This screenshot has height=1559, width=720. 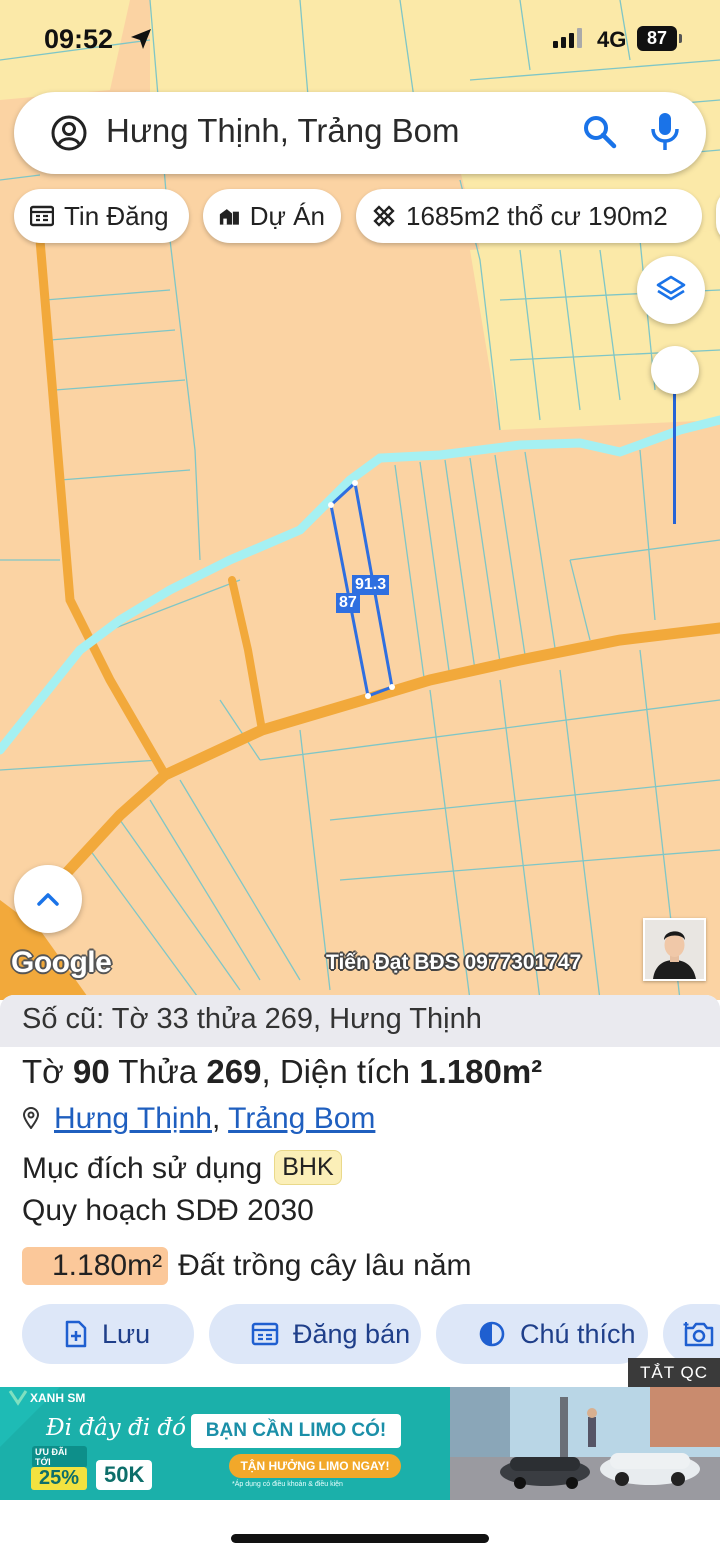 I want to click on calendar-icon, so click(x=42, y=216).